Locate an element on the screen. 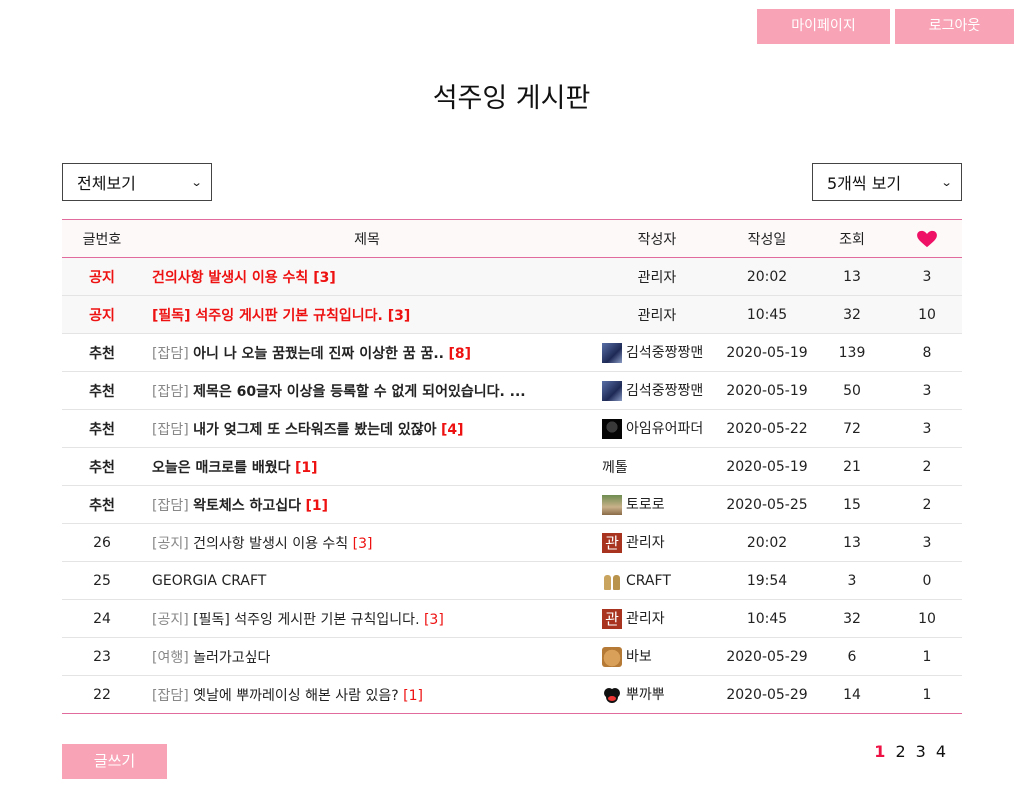  post-title-cell: [공지] 건의사항 발생시 이용 수칙 [3] is located at coordinates (367, 542).